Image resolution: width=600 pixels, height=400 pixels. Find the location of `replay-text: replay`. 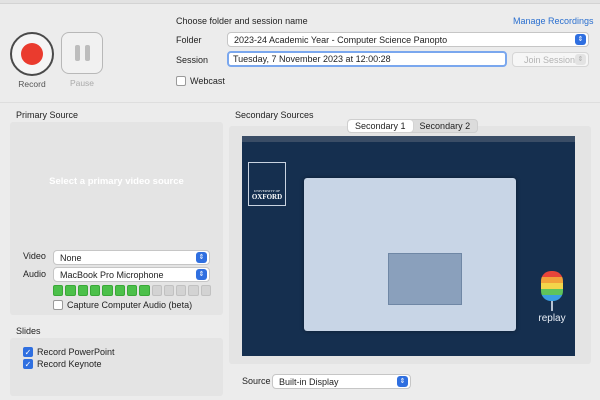

replay-text: replay is located at coordinates (552, 318).